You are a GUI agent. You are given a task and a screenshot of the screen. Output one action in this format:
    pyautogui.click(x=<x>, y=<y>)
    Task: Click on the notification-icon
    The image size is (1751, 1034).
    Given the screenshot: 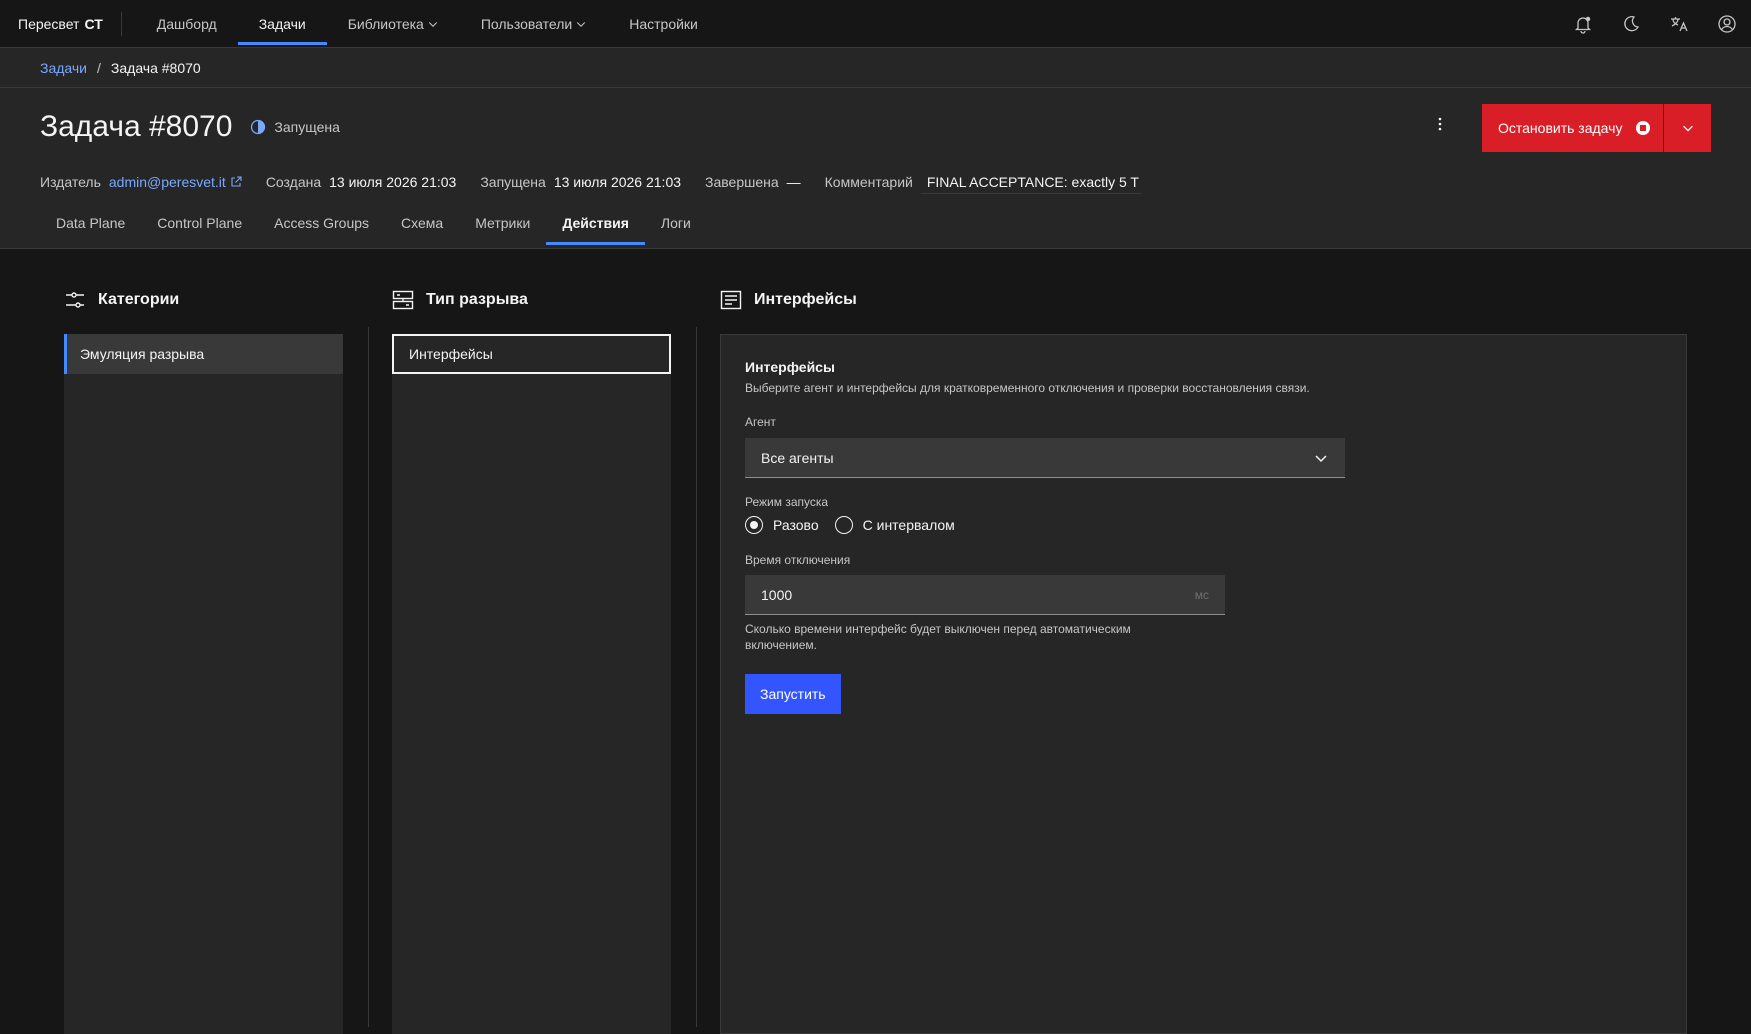 What is the action you would take?
    pyautogui.click(x=1583, y=25)
    